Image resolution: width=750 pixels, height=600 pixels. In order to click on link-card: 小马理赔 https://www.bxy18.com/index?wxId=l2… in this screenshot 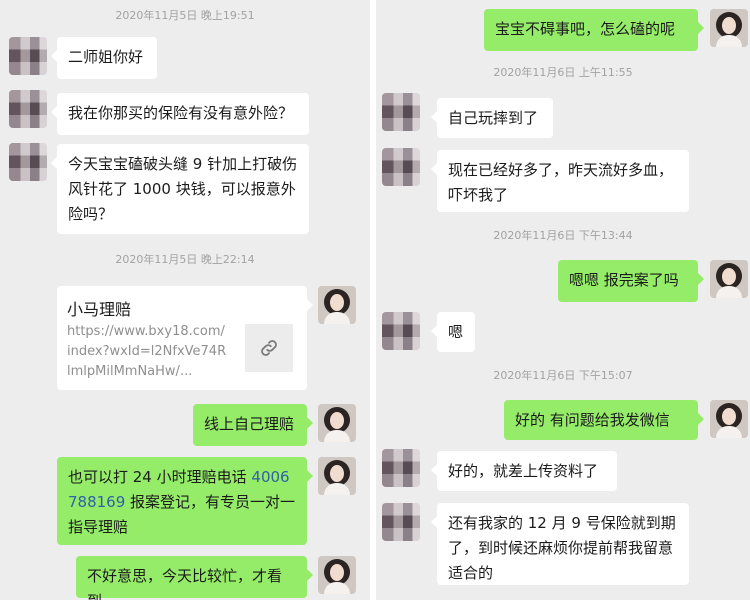, I will do `click(185, 338)`.